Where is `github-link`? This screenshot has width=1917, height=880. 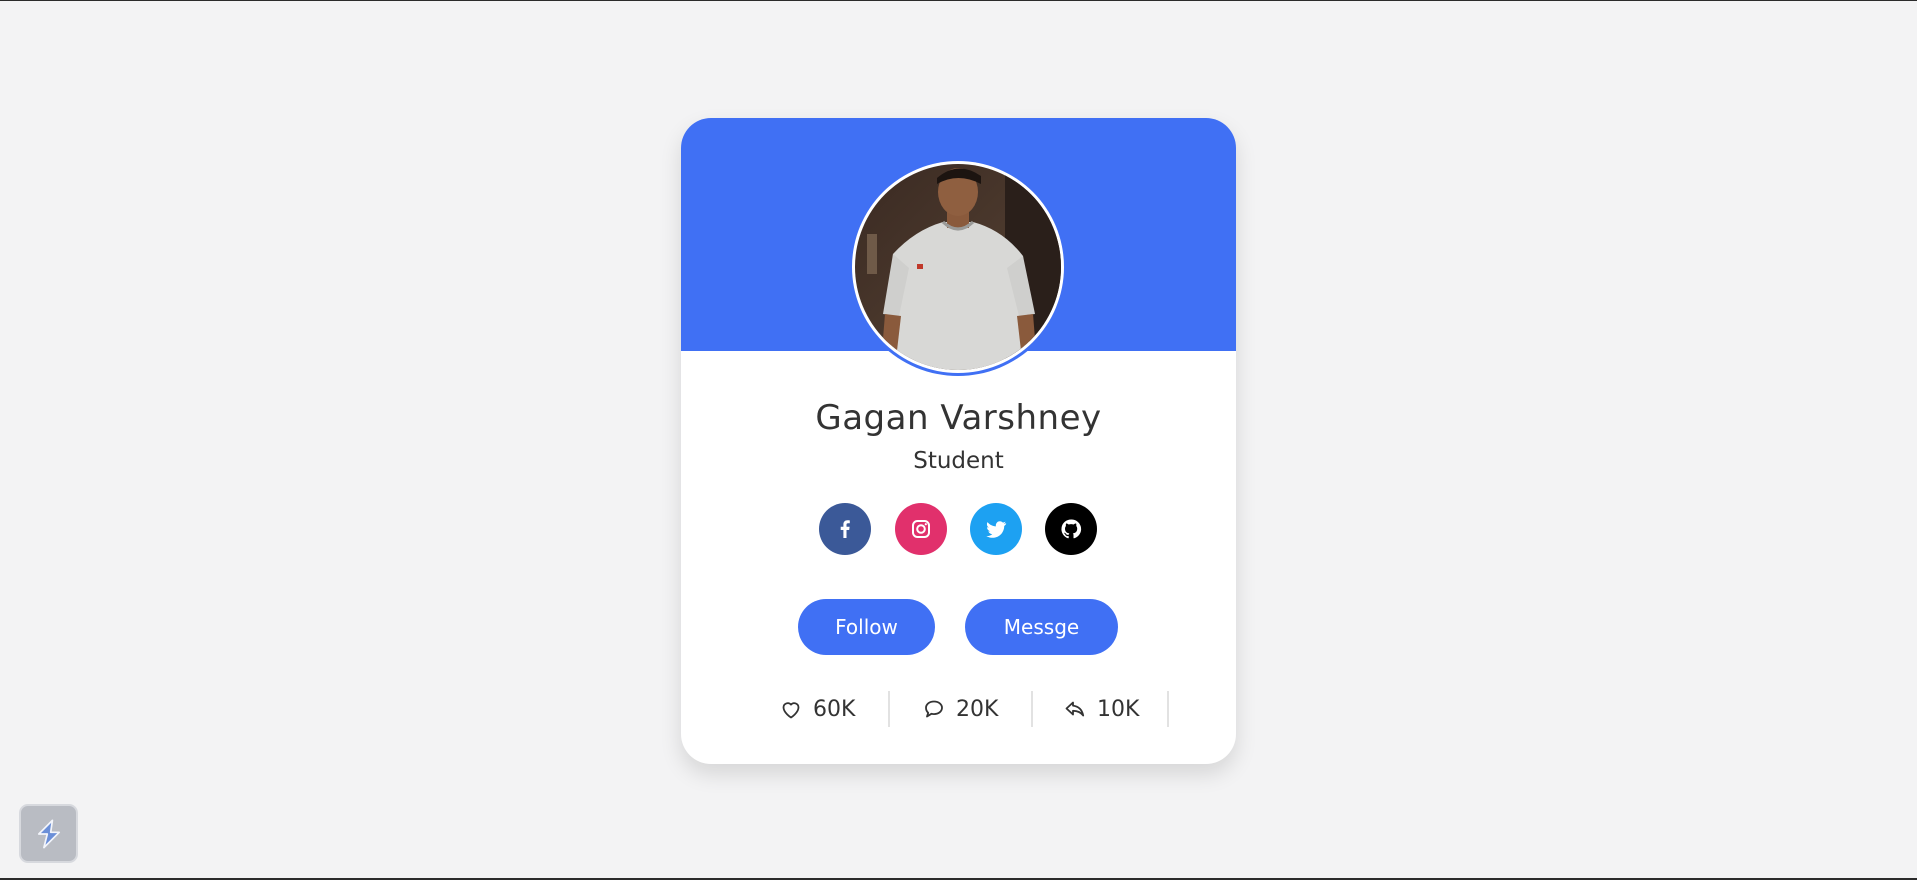 github-link is located at coordinates (1071, 529).